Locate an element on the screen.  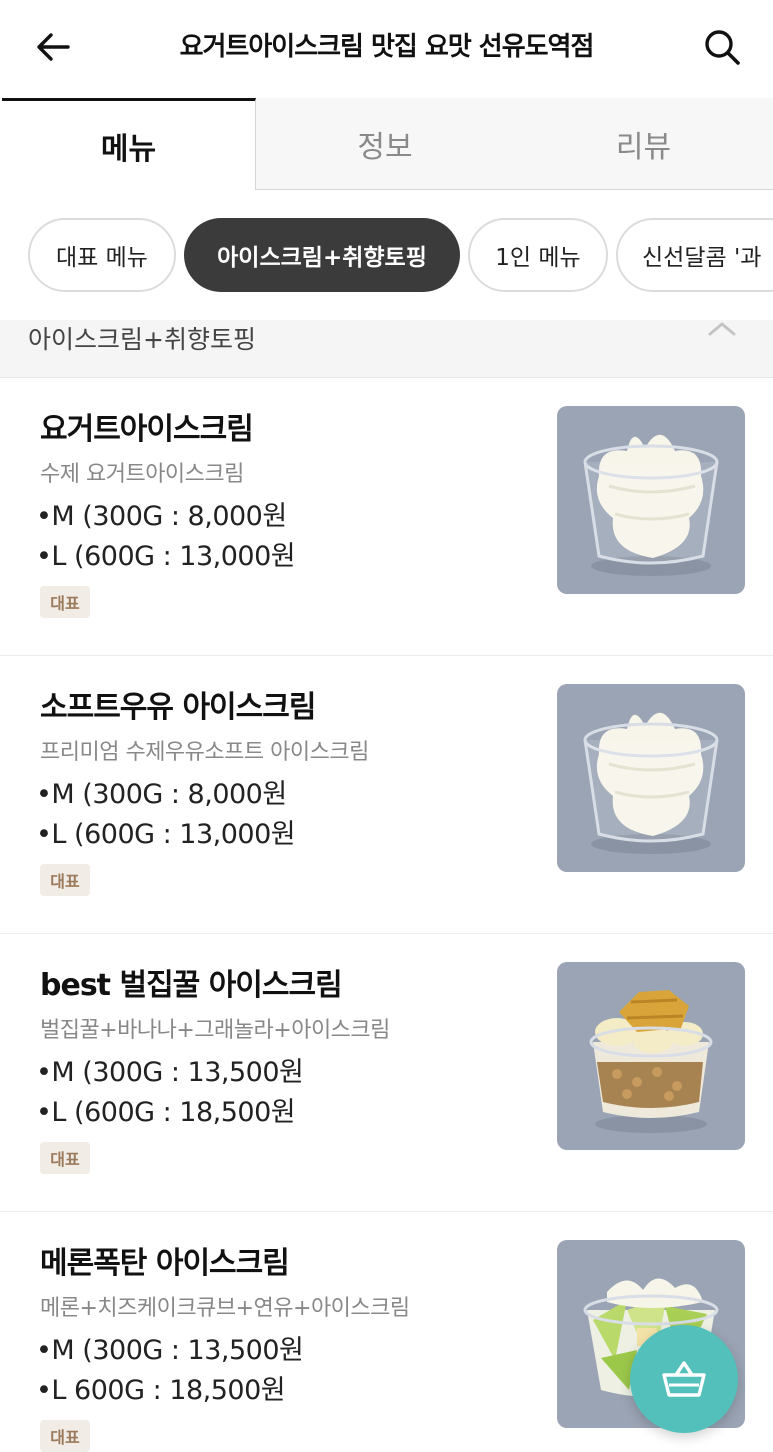
cart-button is located at coordinates (684, 1379).